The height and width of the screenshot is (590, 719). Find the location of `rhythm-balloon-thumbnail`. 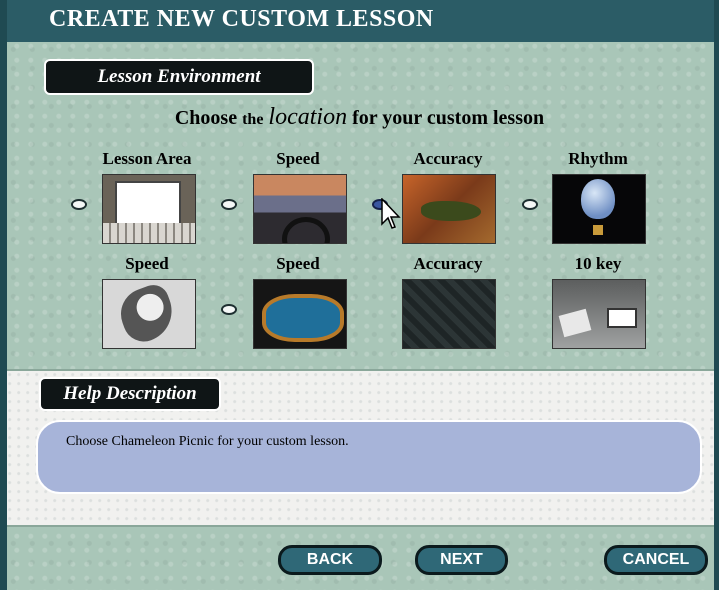

rhythm-balloon-thumbnail is located at coordinates (599, 209).